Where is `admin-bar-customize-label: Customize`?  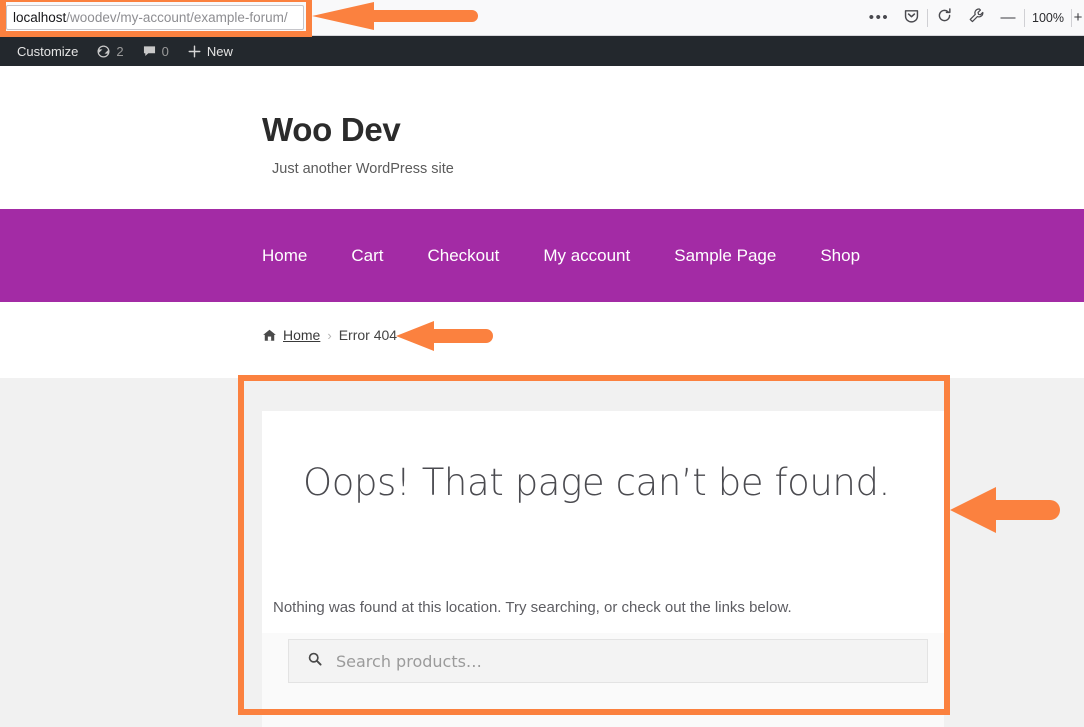
admin-bar-customize-label: Customize is located at coordinates (48, 51).